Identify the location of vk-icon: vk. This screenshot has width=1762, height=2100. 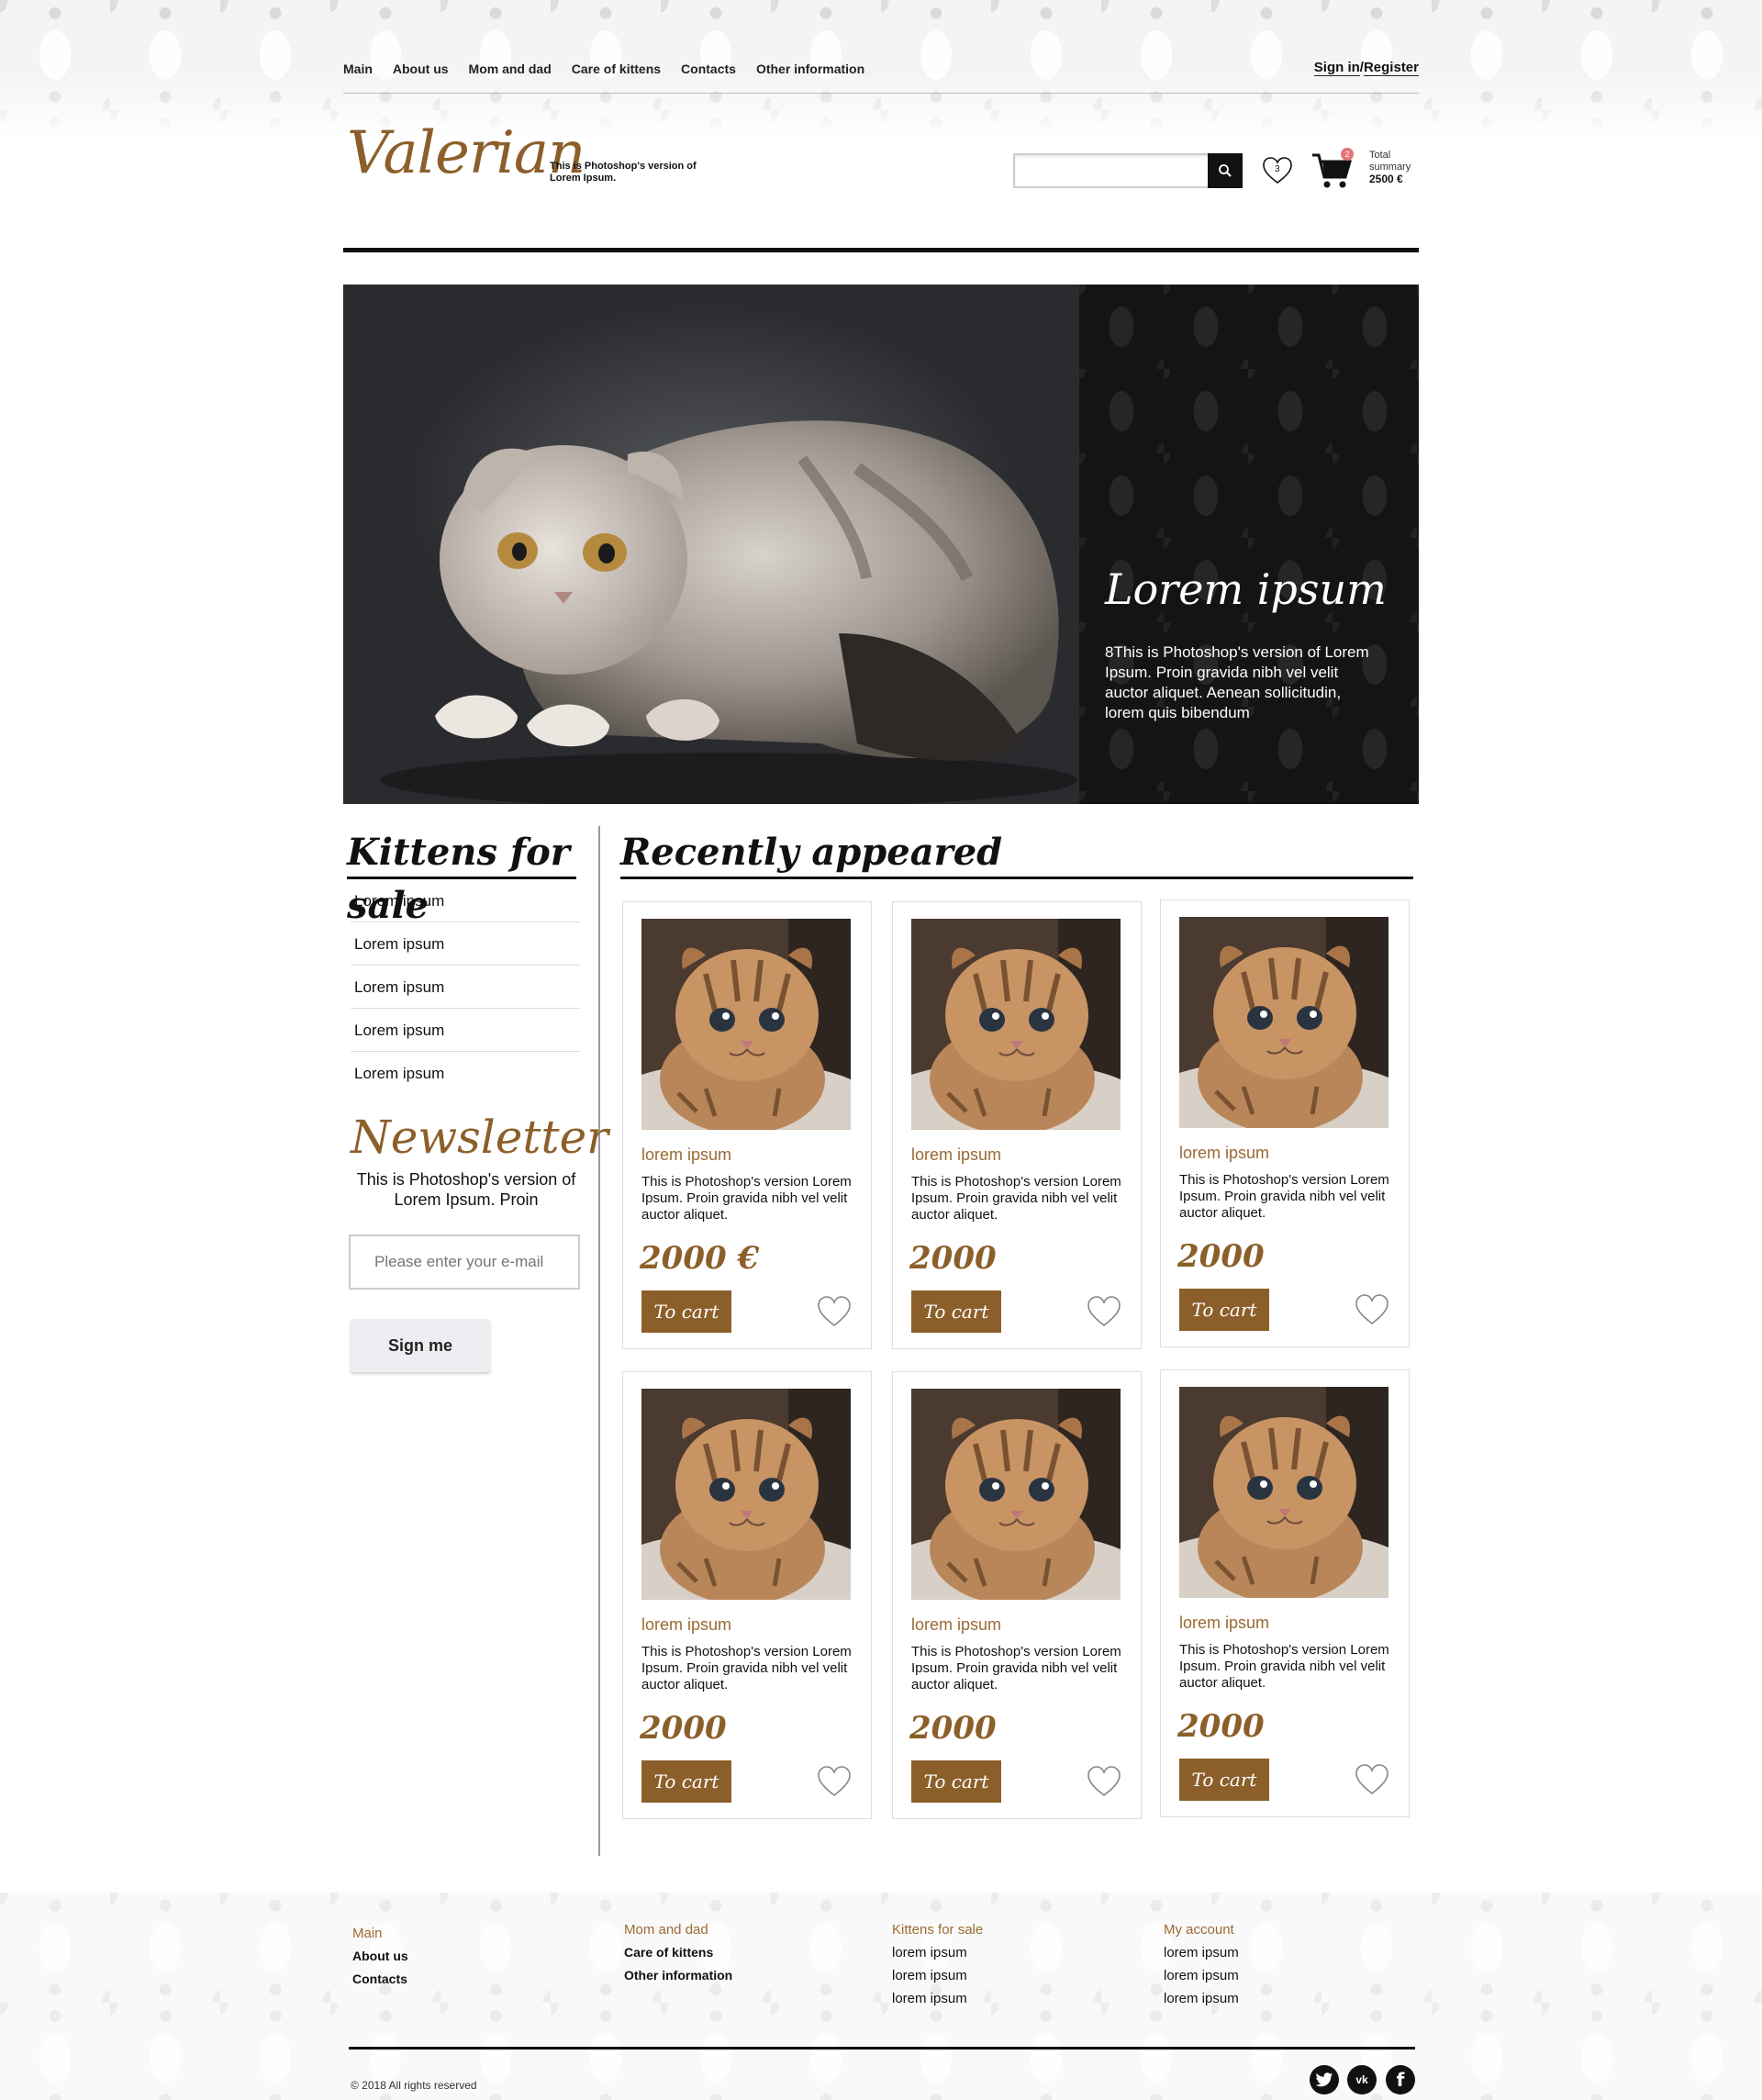
(1362, 2079).